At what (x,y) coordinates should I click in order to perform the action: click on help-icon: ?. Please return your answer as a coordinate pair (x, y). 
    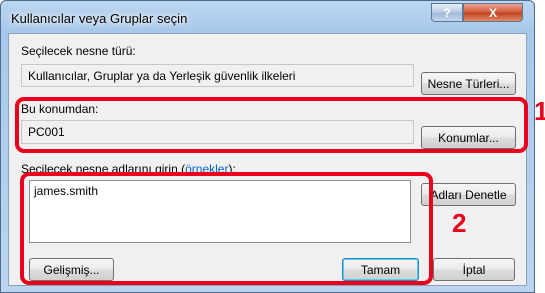
    Looking at the image, I should click on (447, 12).